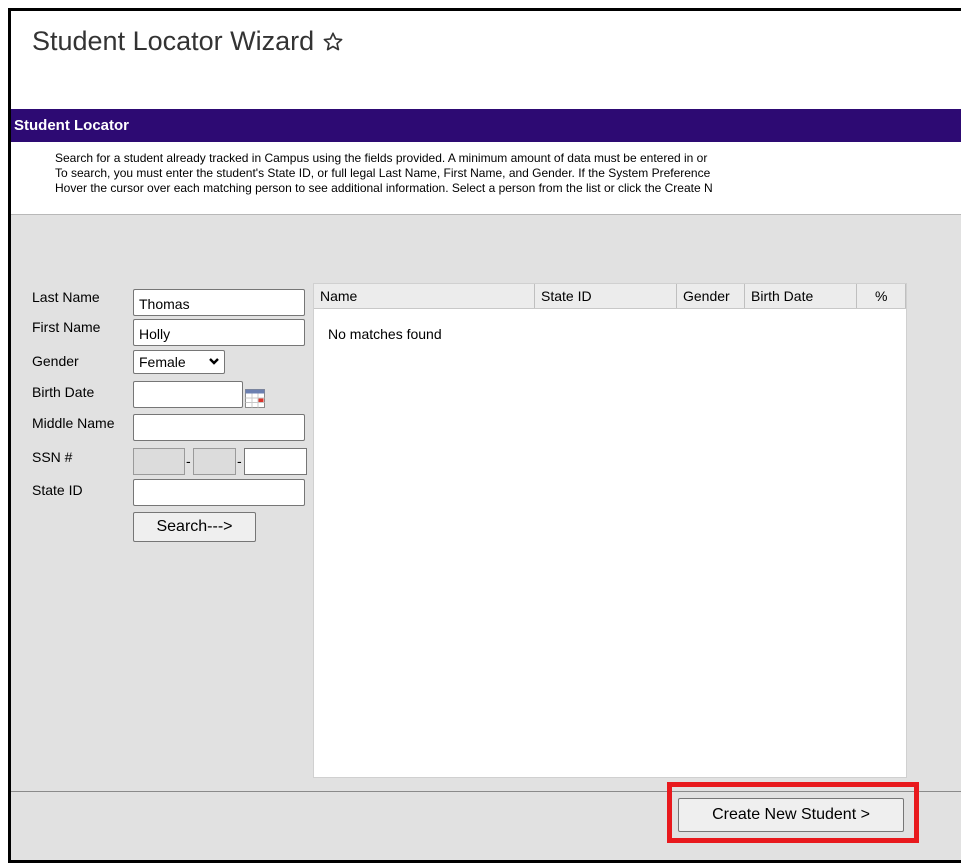 The height and width of the screenshot is (868, 961). I want to click on gender-label: Gender, so click(55, 361).